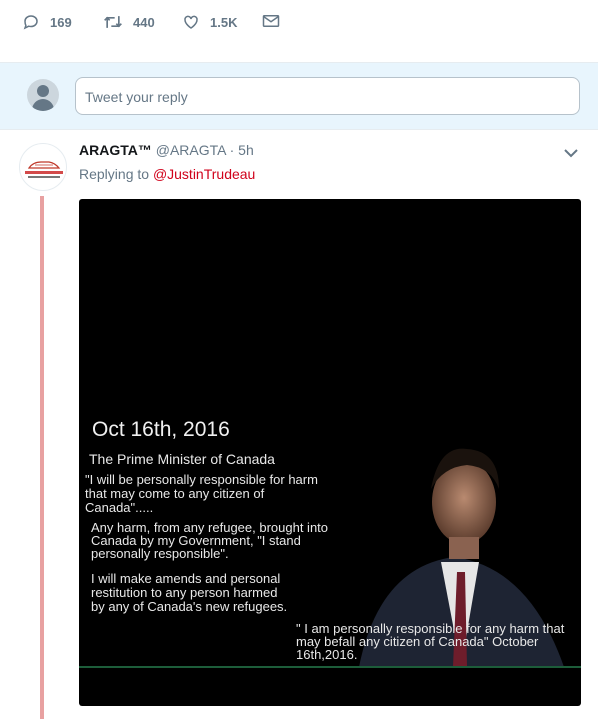 The width and height of the screenshot is (598, 719). Describe the element at coordinates (47, 22) in the screenshot. I see `reply-action: 169` at that location.